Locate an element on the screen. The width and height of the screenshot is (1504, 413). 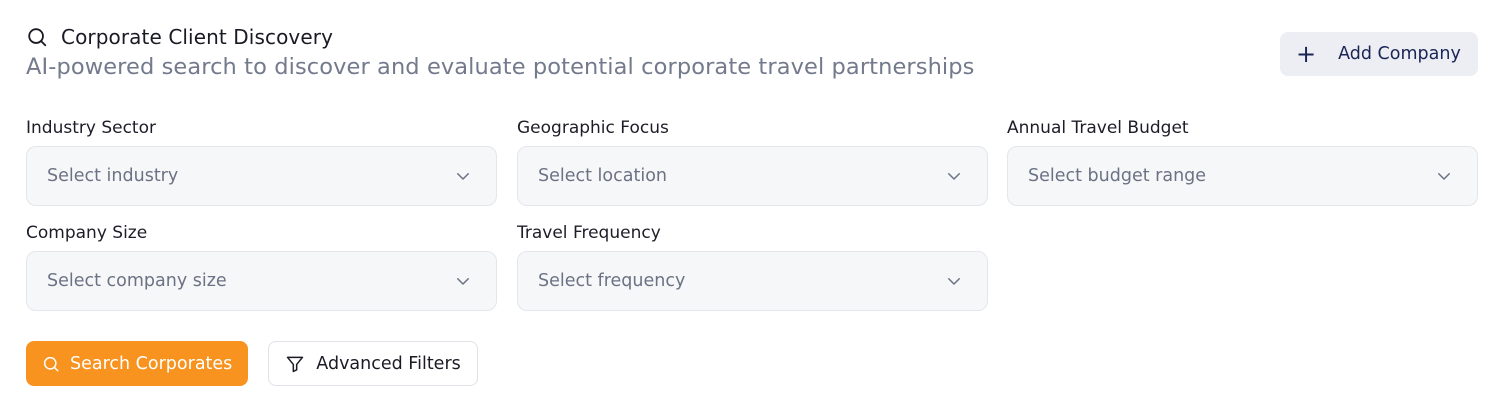
company-size-field: Company Size Select company size is located at coordinates (261, 267).